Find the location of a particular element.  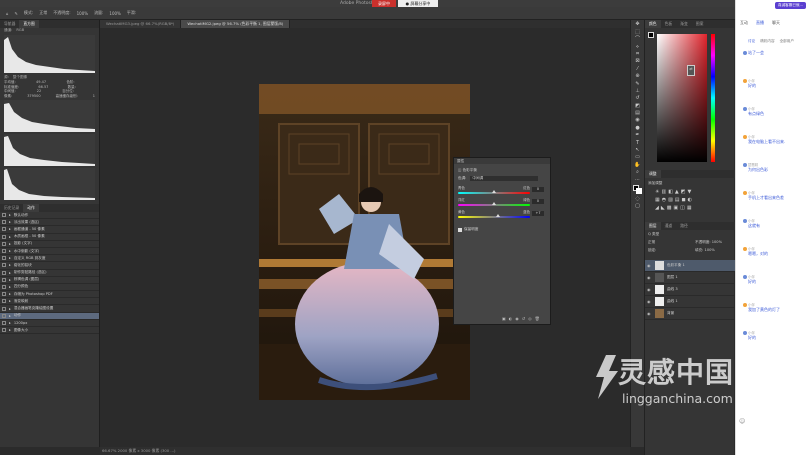

crop-tool-icon: ⌗ is located at coordinates (638, 54).